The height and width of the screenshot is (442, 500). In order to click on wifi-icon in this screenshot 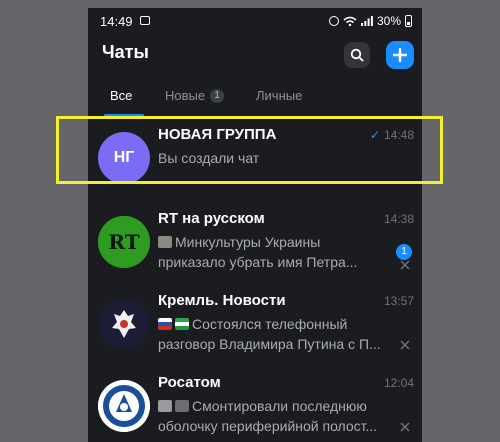, I will do `click(350, 21)`.